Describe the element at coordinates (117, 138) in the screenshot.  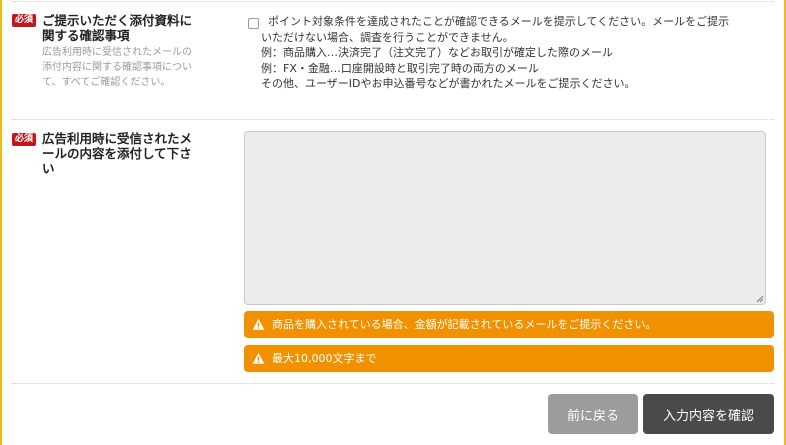
I see `field-label-line: 広告利用時に受信されたメ` at that location.